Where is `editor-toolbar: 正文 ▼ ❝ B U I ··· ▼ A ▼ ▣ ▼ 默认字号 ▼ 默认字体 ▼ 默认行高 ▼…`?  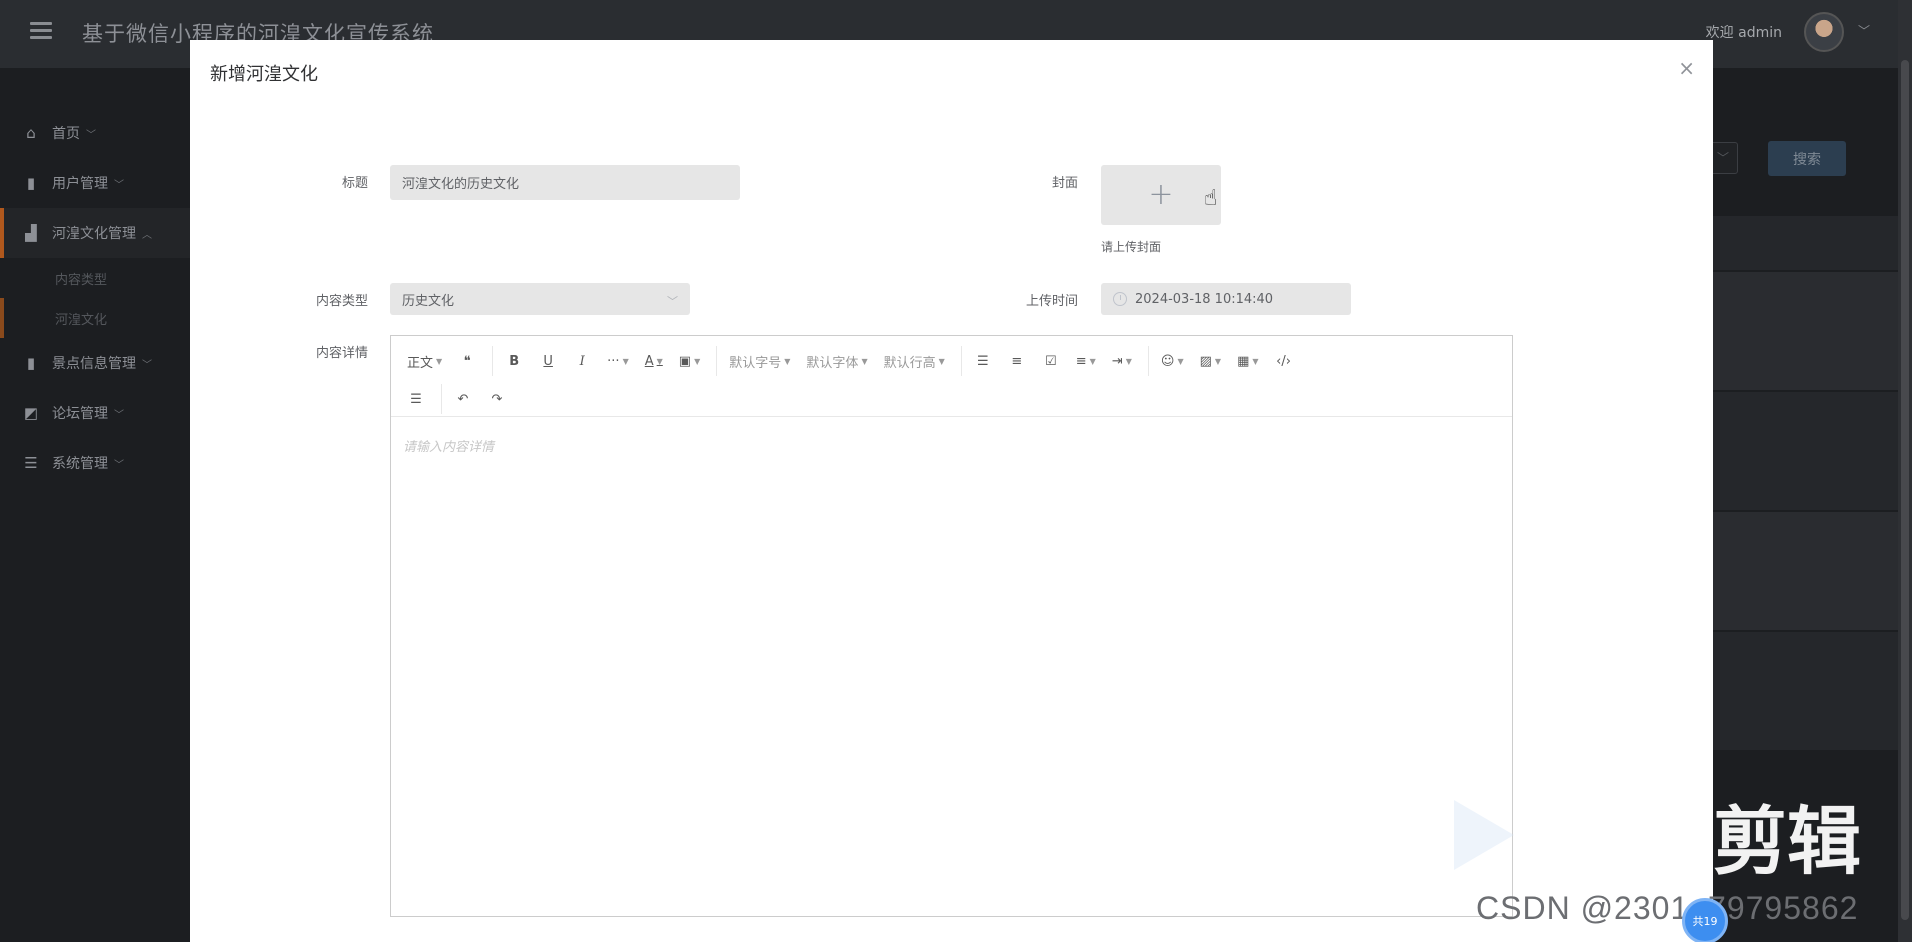 editor-toolbar: 正文 ▼ ❝ B U I ··· ▼ A ▼ ▣ ▼ 默认字号 ▼ 默认字体 ▼ 默认行高 ▼… is located at coordinates (951, 376).